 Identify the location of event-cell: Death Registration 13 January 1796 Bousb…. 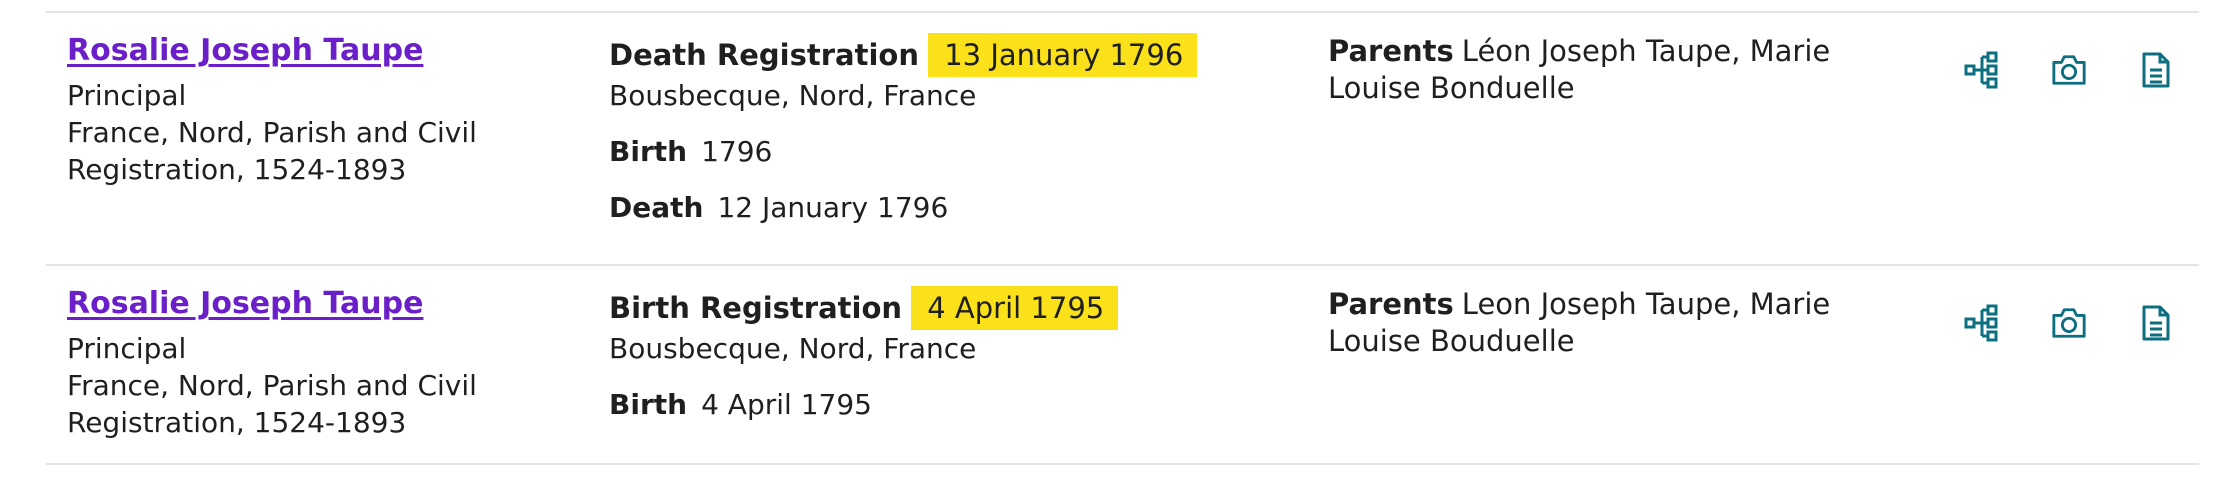
(949, 129).